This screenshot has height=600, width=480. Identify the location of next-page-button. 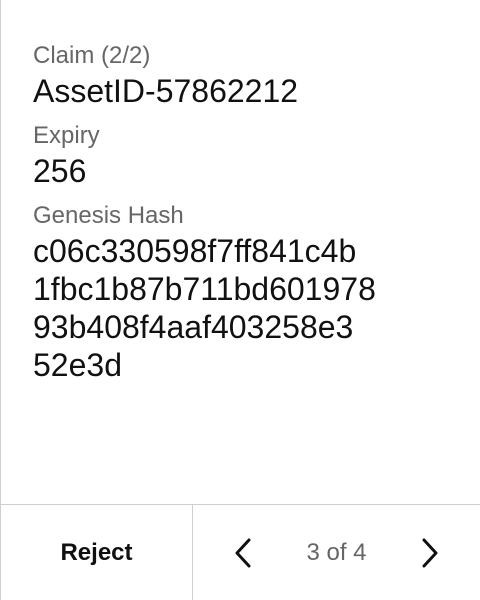
(430, 553).